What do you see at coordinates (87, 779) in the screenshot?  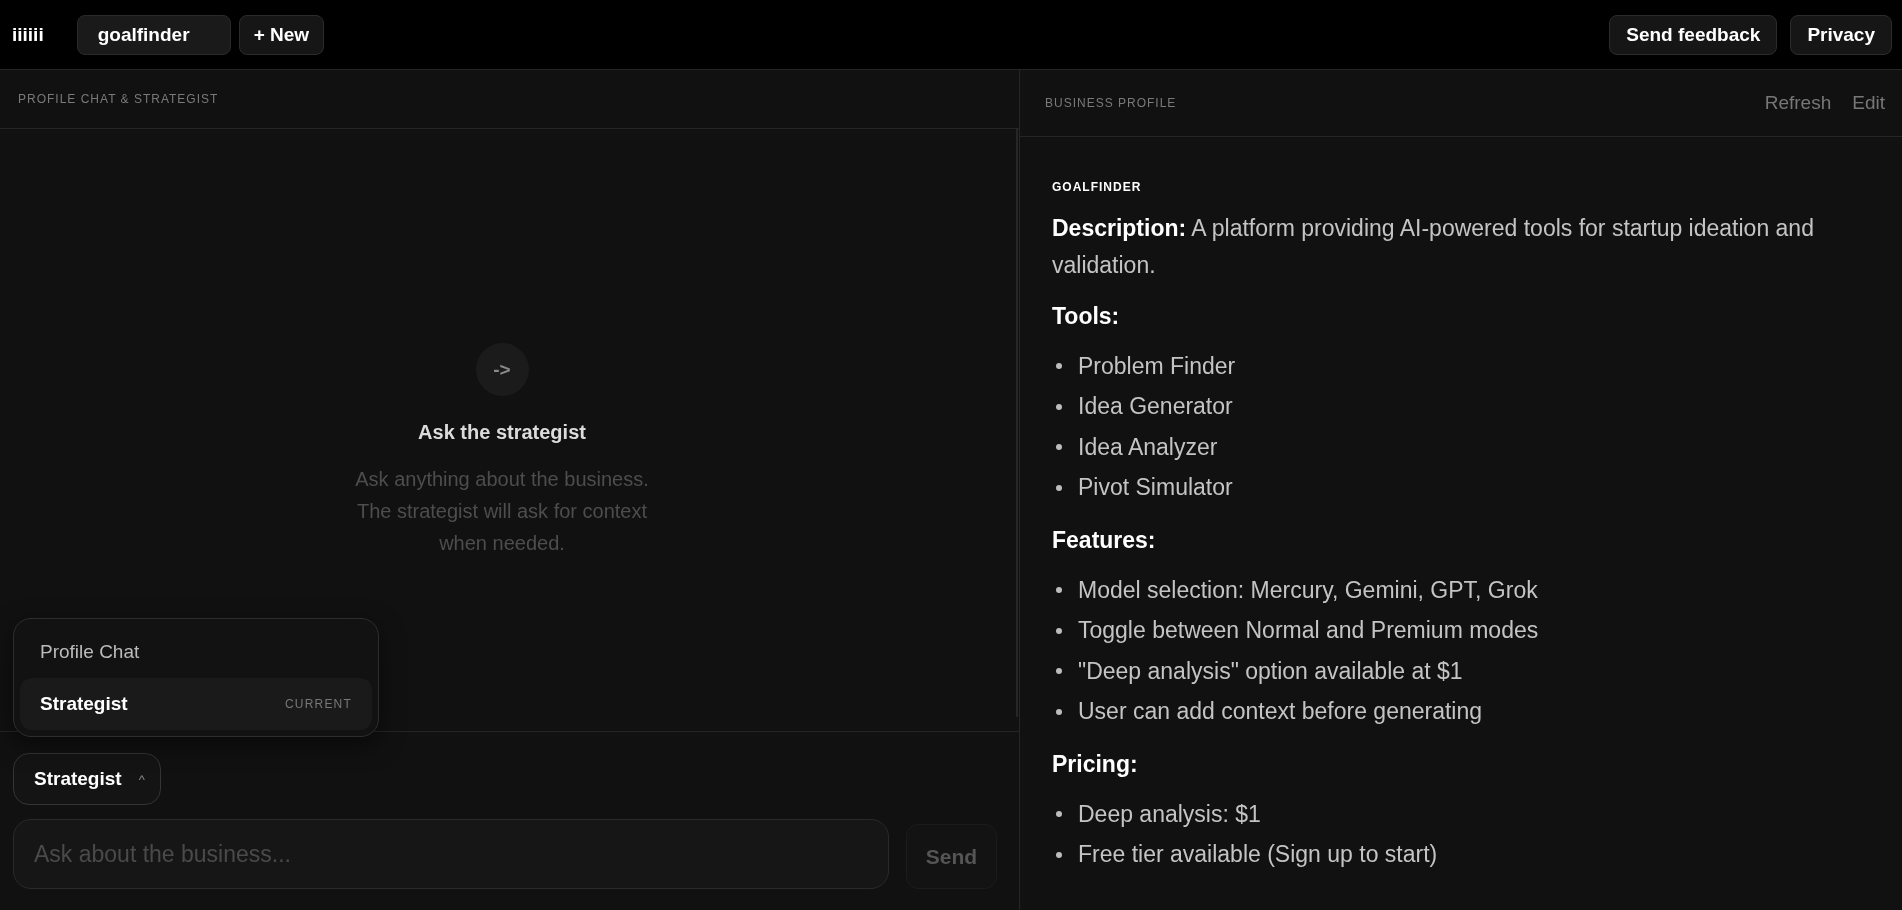 I see `mode-selector-button: Strategist ^` at bounding box center [87, 779].